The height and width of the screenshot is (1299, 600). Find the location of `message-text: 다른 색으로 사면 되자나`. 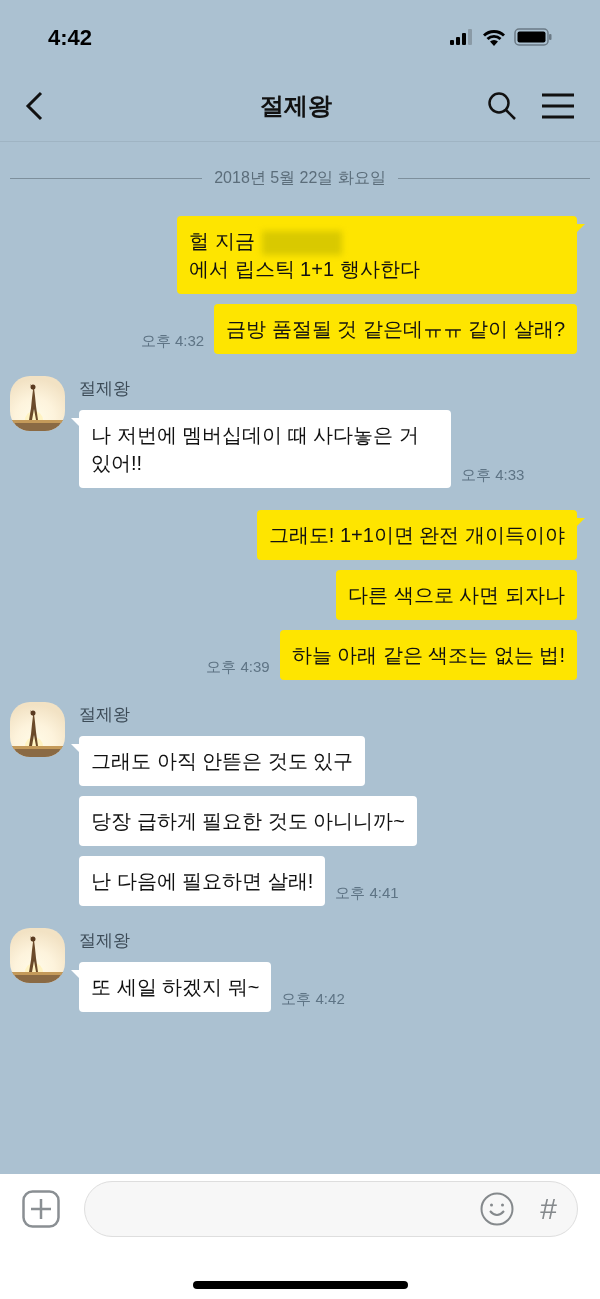

message-text: 다른 색으로 사면 되자나 is located at coordinates (456, 595).